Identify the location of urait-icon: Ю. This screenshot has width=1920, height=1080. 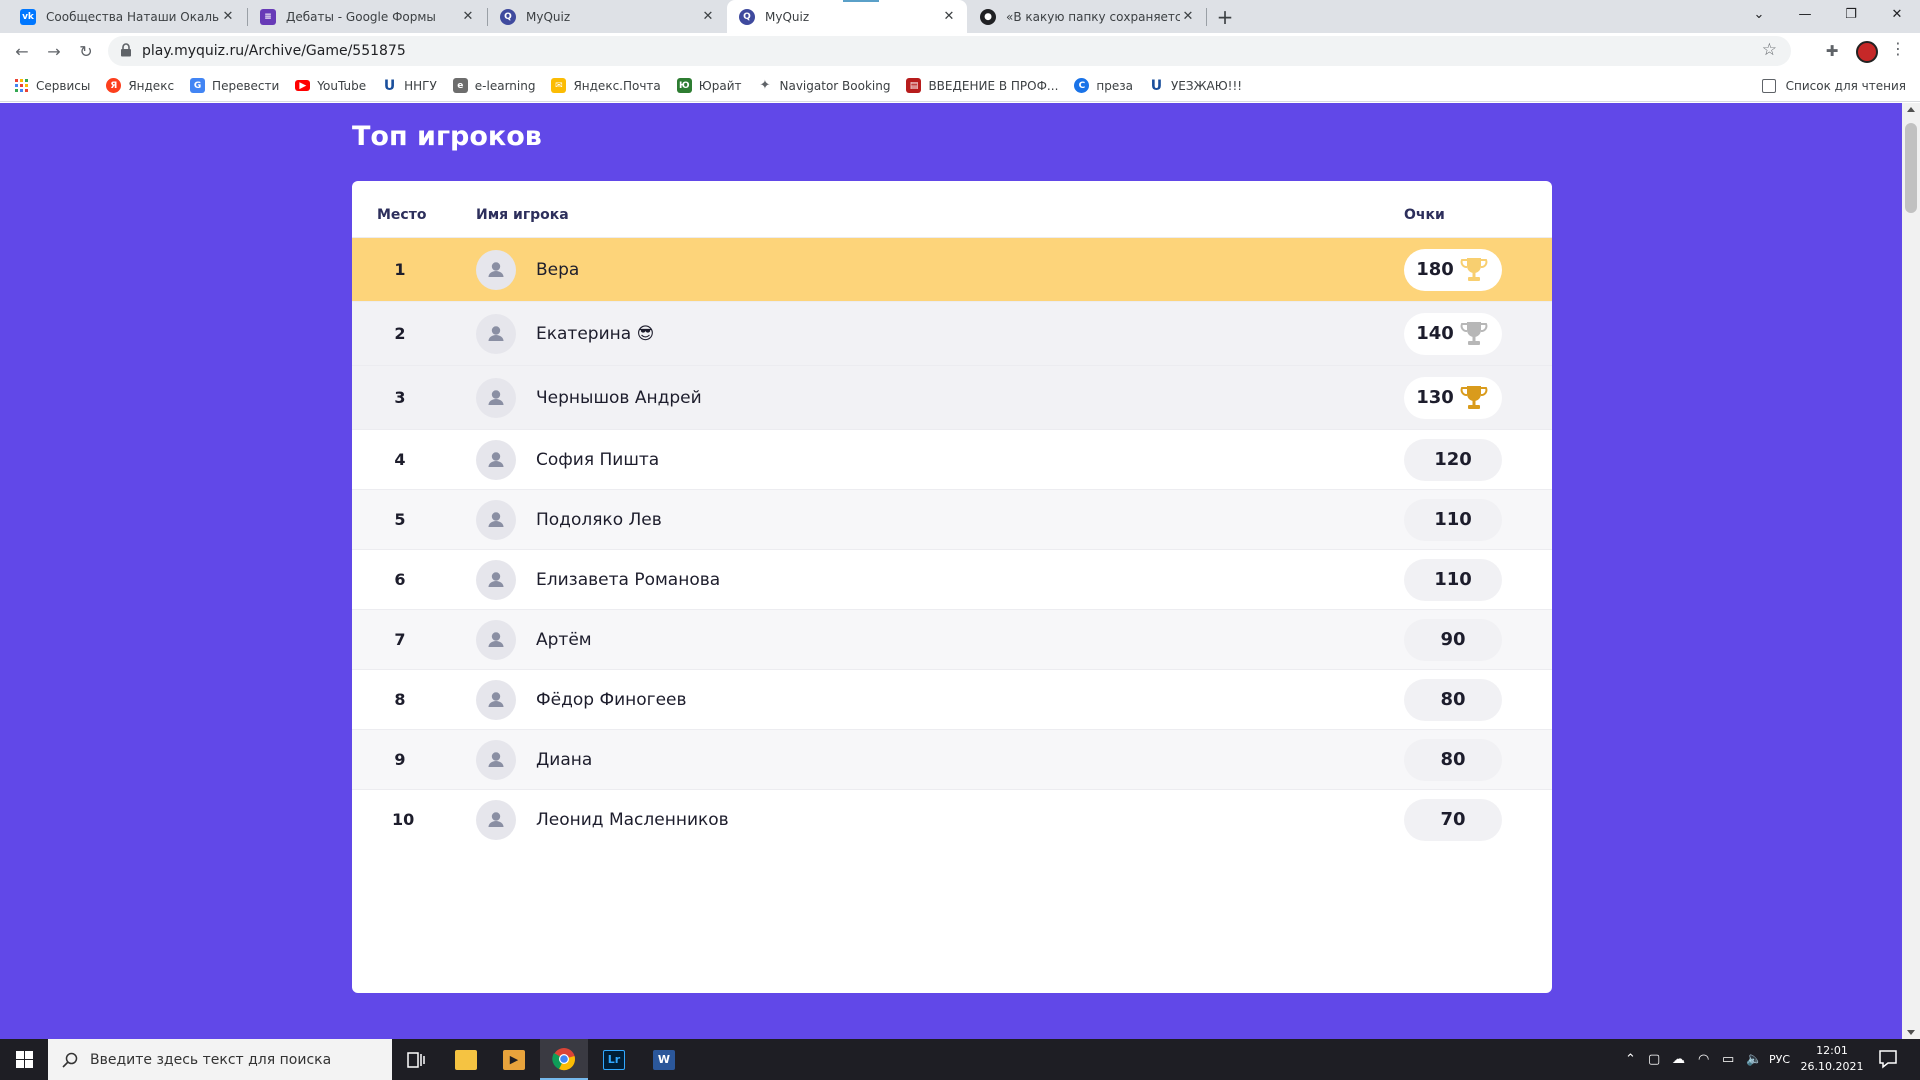
(684, 85).